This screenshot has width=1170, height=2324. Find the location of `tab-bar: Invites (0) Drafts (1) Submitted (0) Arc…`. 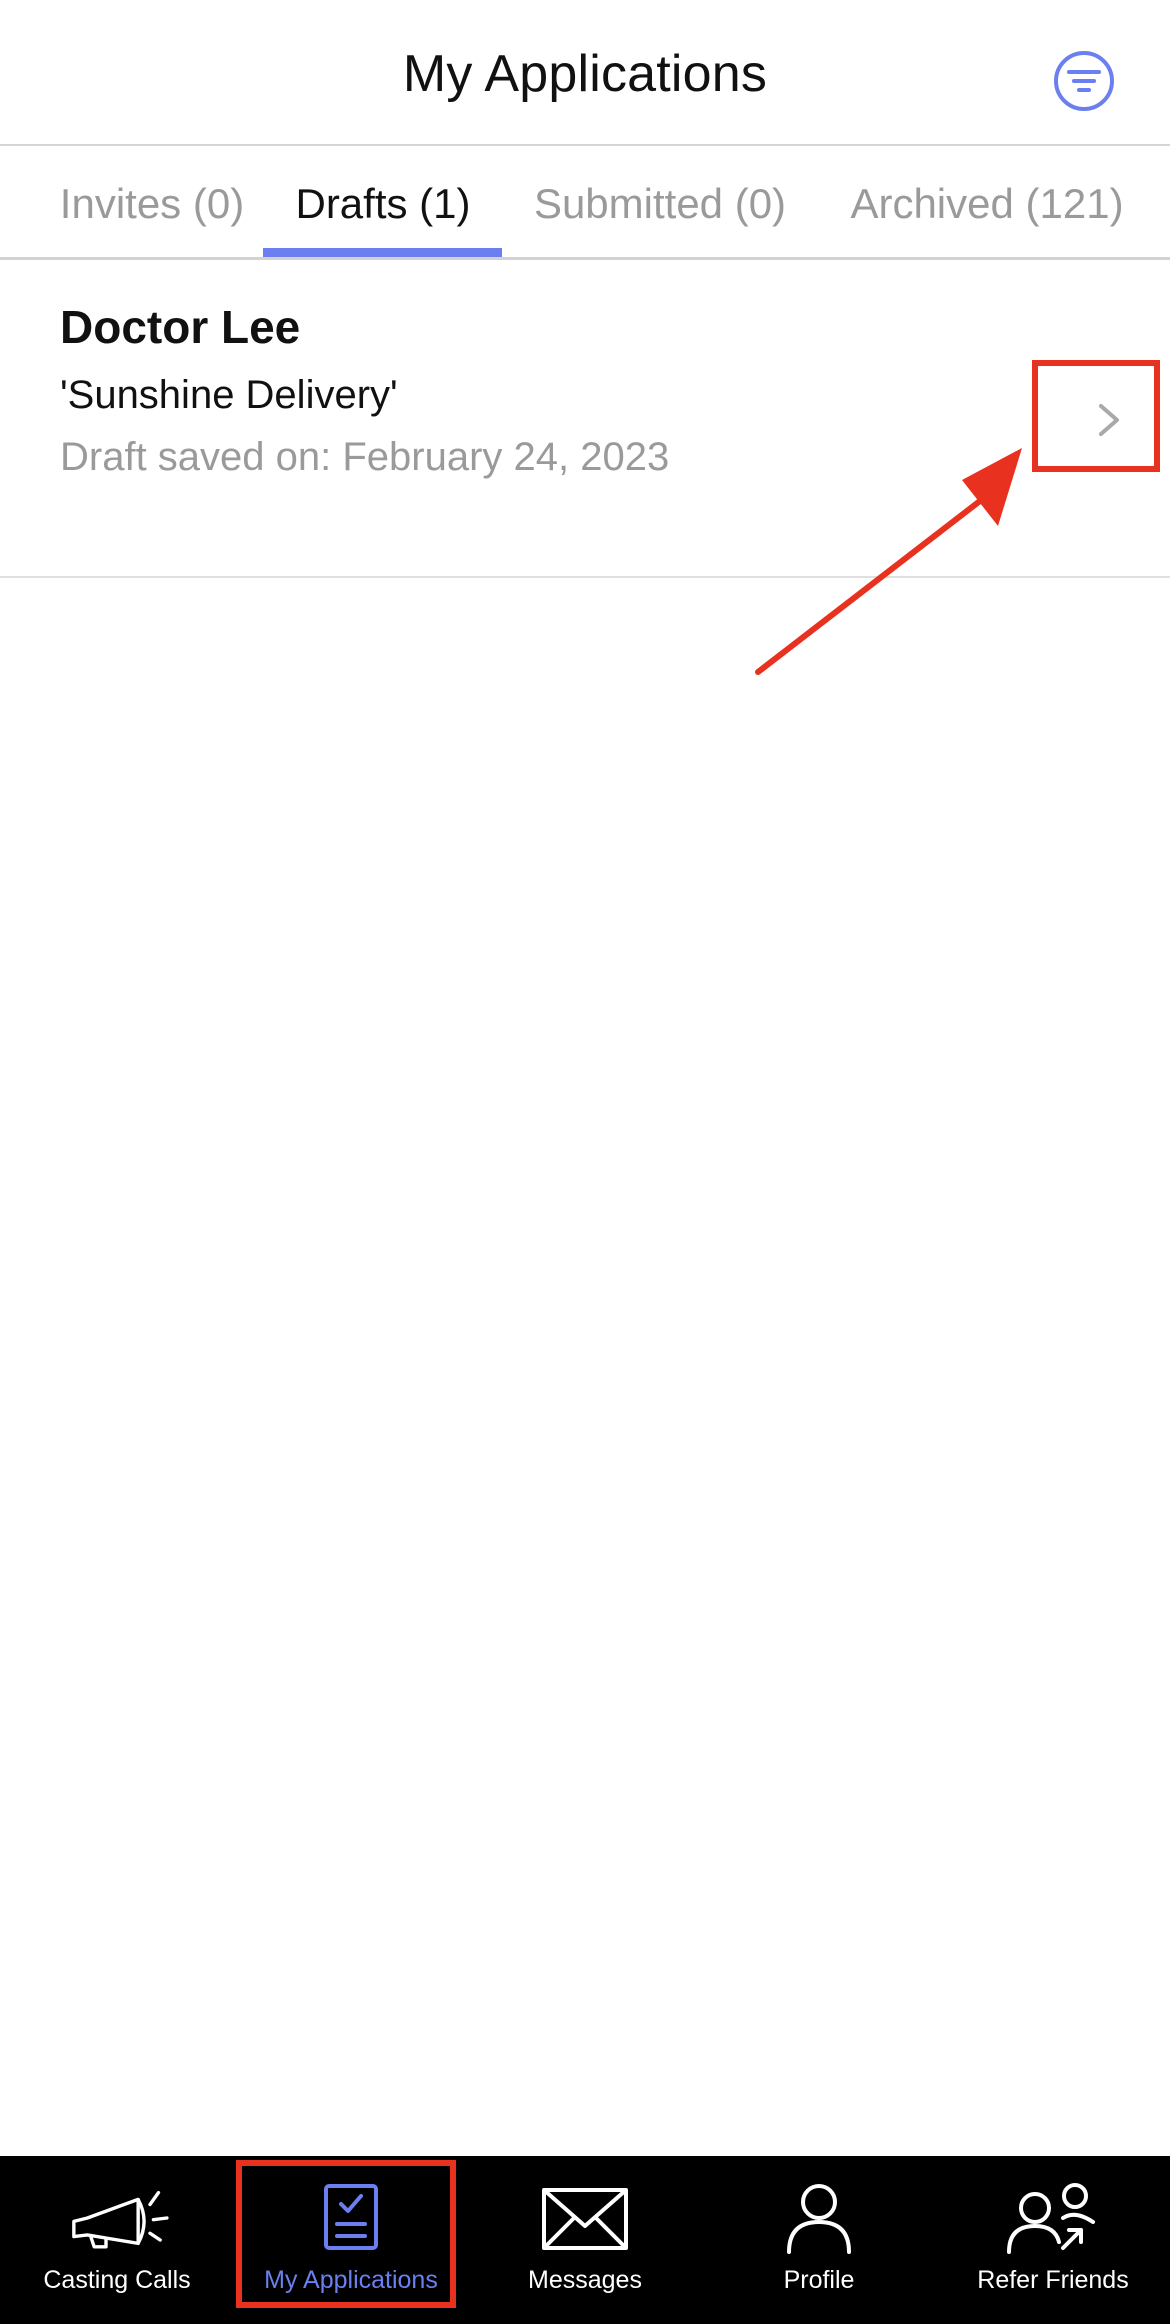

tab-bar: Invites (0) Drafts (1) Submitted (0) Arc… is located at coordinates (585, 204).